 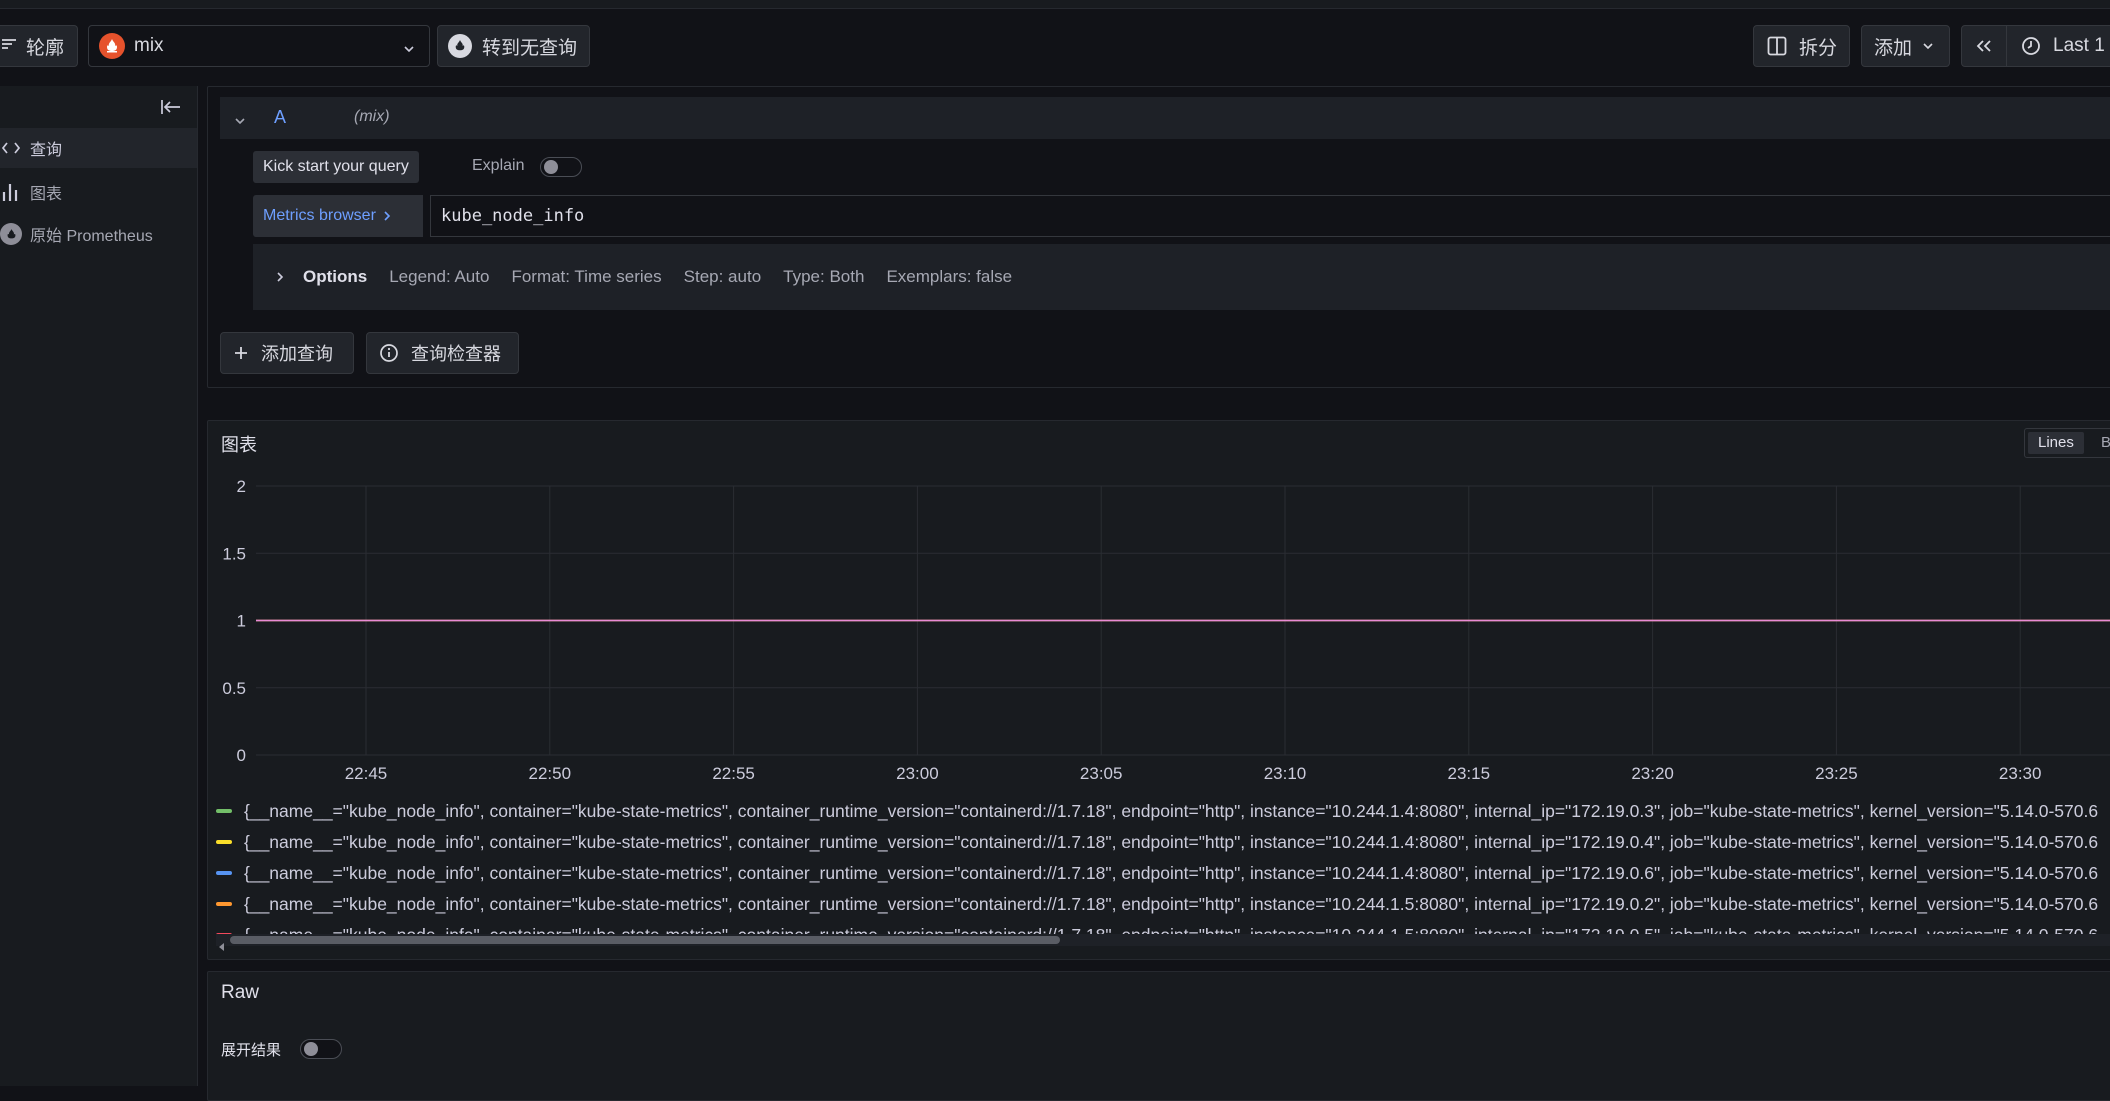 What do you see at coordinates (1777, 46) in the screenshot?
I see `split-icon` at bounding box center [1777, 46].